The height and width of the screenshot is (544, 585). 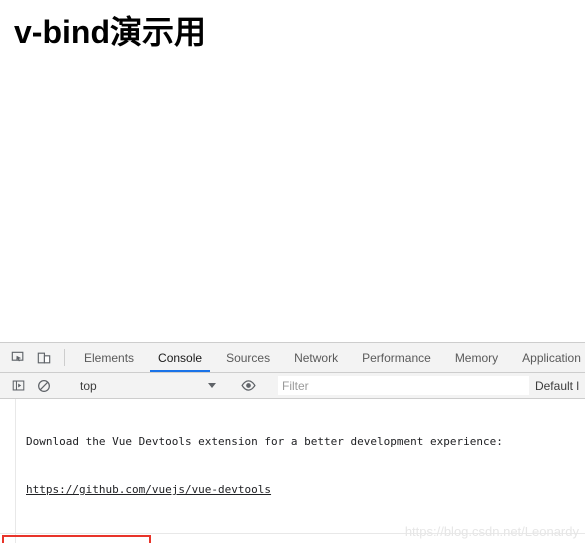 I want to click on execution-context-select: top, so click(x=146, y=386).